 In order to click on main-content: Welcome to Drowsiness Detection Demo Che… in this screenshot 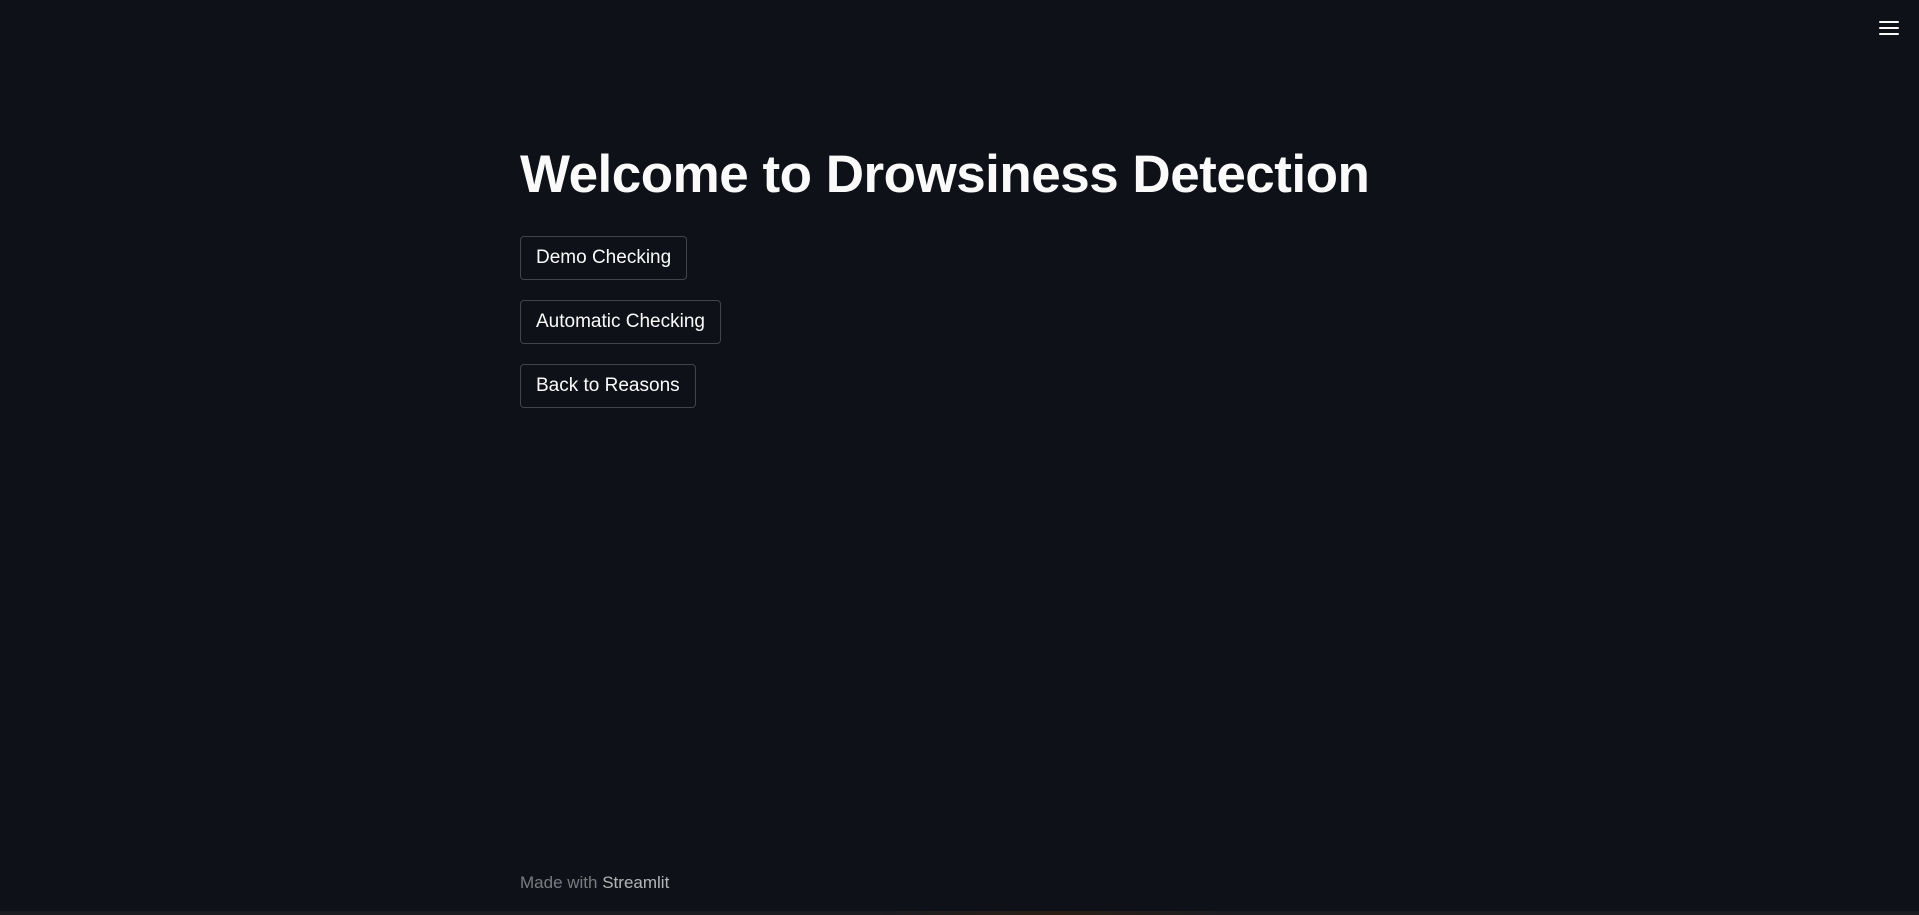, I will do `click(960, 284)`.